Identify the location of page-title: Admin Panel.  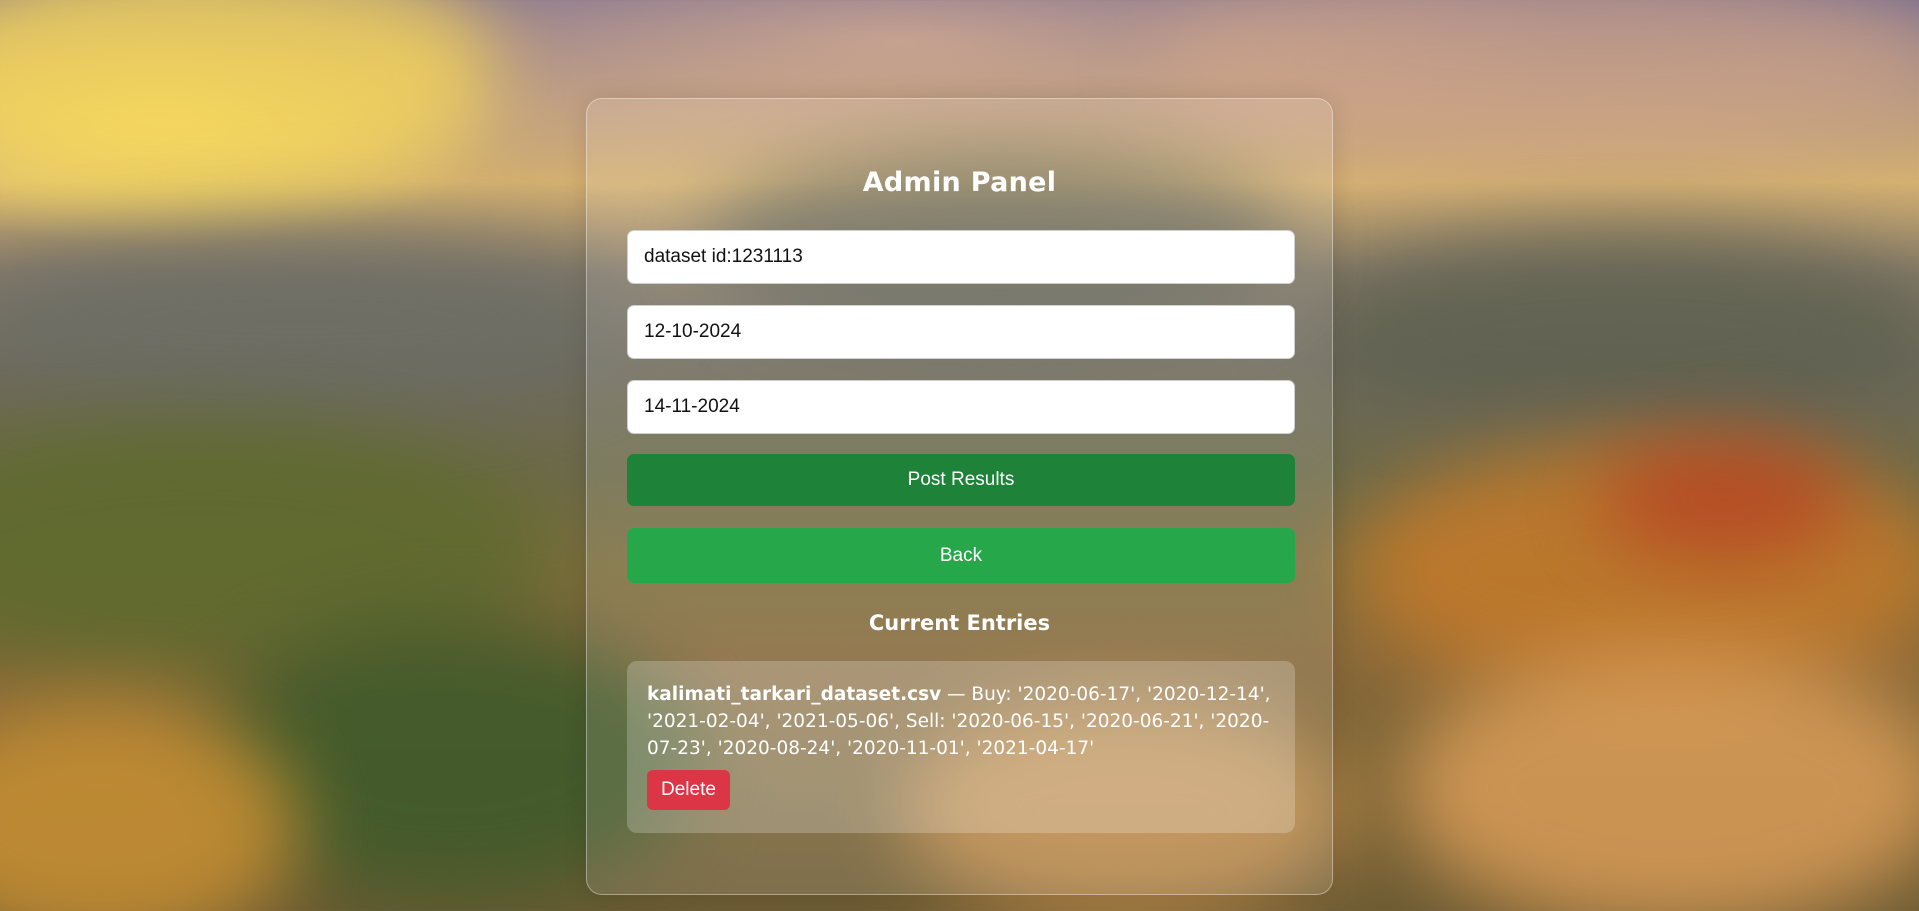
(959, 182).